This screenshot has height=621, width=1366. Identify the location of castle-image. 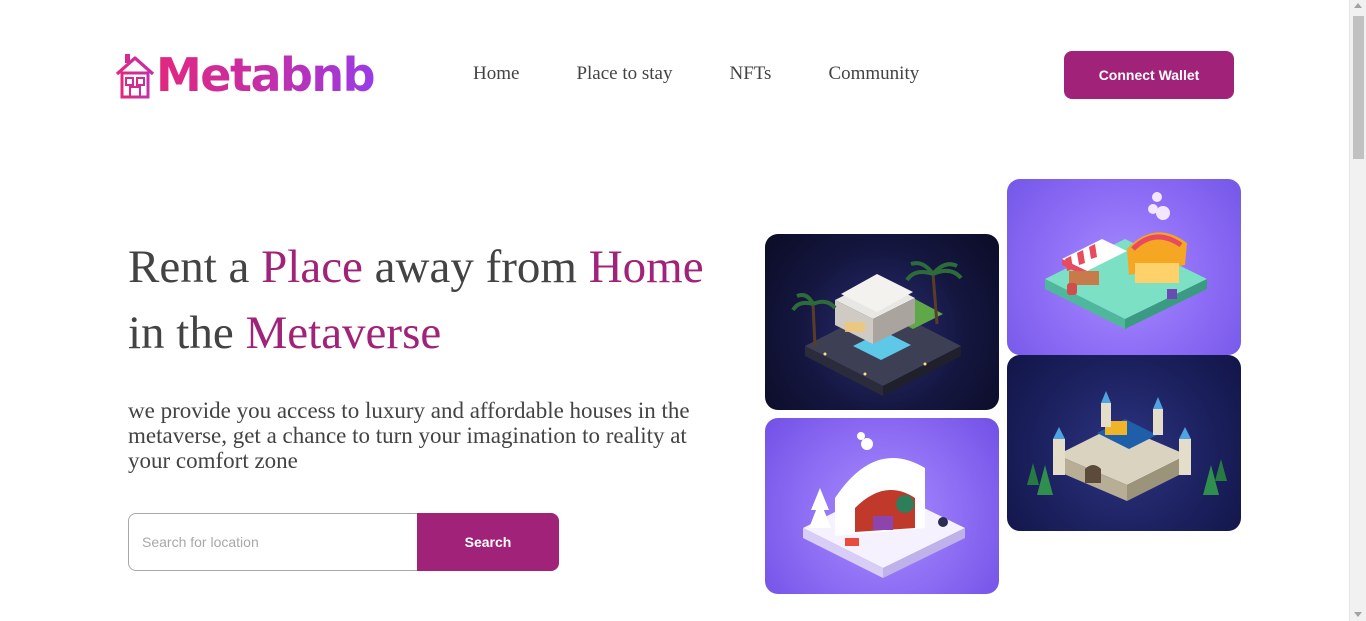
(1124, 443).